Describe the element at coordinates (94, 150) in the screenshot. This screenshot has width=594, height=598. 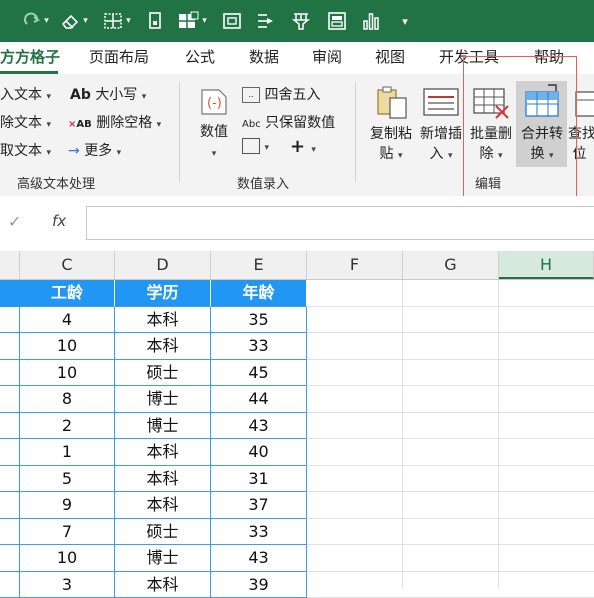
I see `more-button: → 更多 ▾` at that location.